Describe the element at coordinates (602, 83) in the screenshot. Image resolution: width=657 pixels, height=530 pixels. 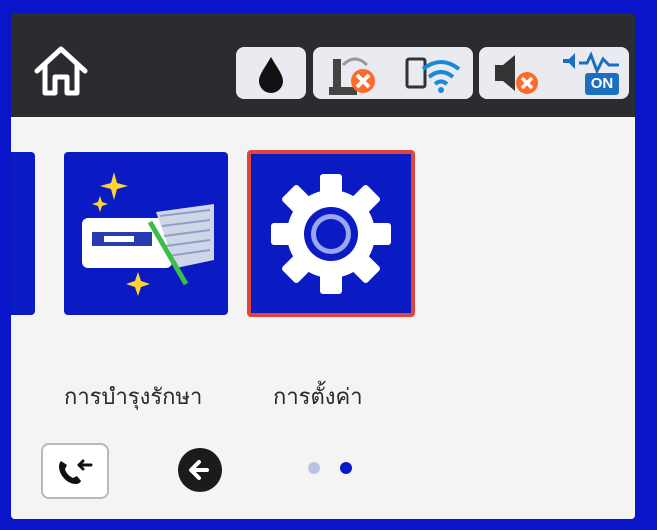
I see `quiet-mode-badge: ON` at that location.